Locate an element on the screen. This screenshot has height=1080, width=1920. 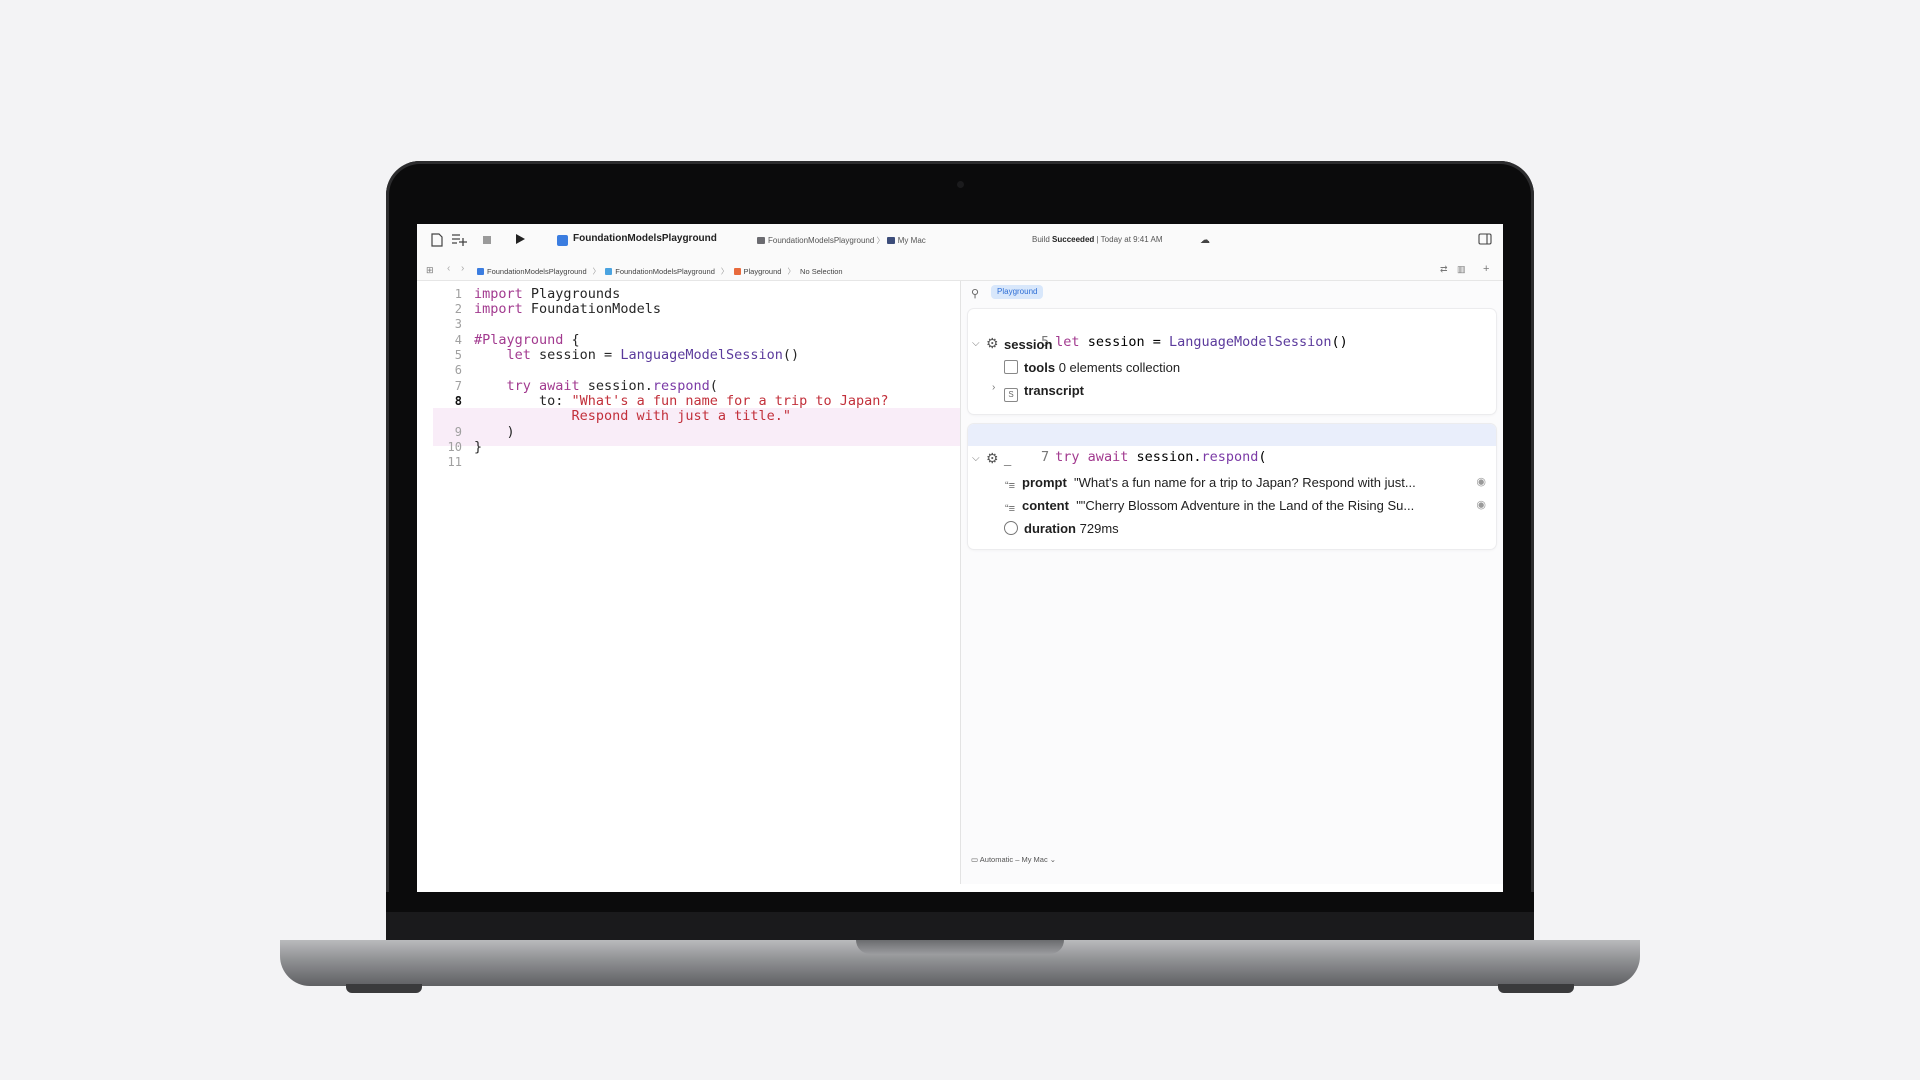
code-text: () is located at coordinates (1339, 342).